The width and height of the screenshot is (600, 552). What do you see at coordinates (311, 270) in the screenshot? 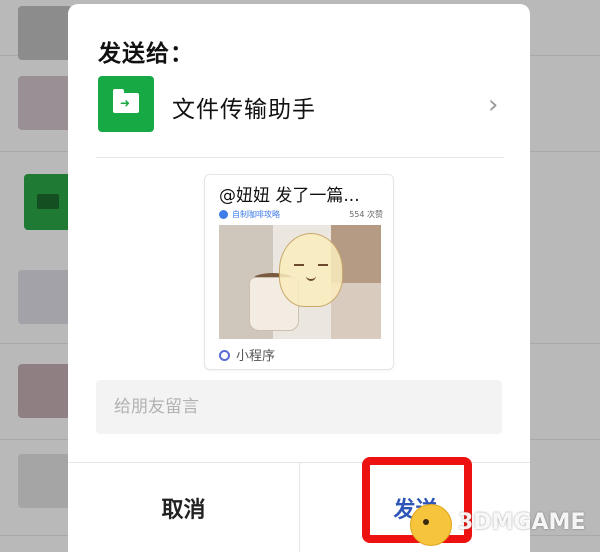
I see `mascot-sticker` at bounding box center [311, 270].